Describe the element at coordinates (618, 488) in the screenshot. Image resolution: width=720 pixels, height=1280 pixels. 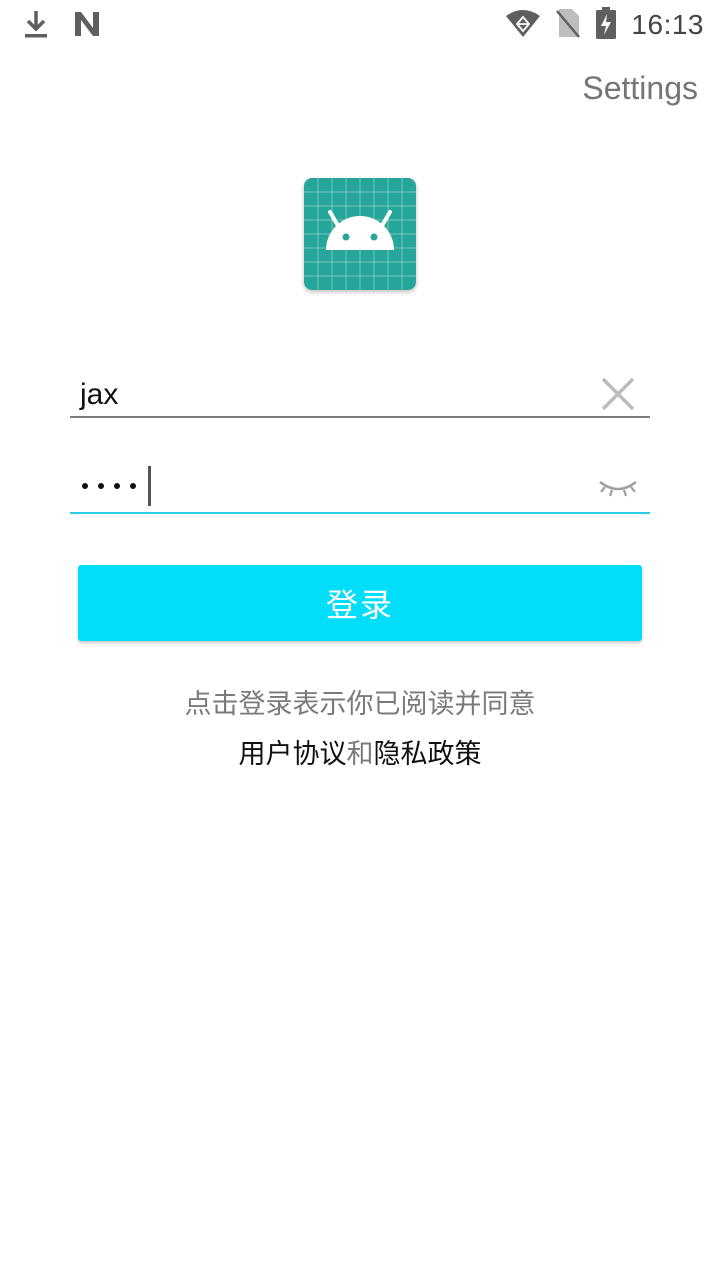
I see `eye-closed-icon` at that location.